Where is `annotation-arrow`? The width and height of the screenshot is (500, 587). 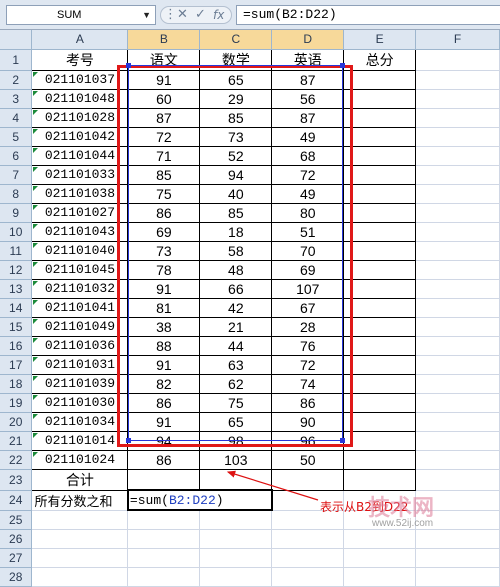
annotation-arrow is located at coordinates (272, 485).